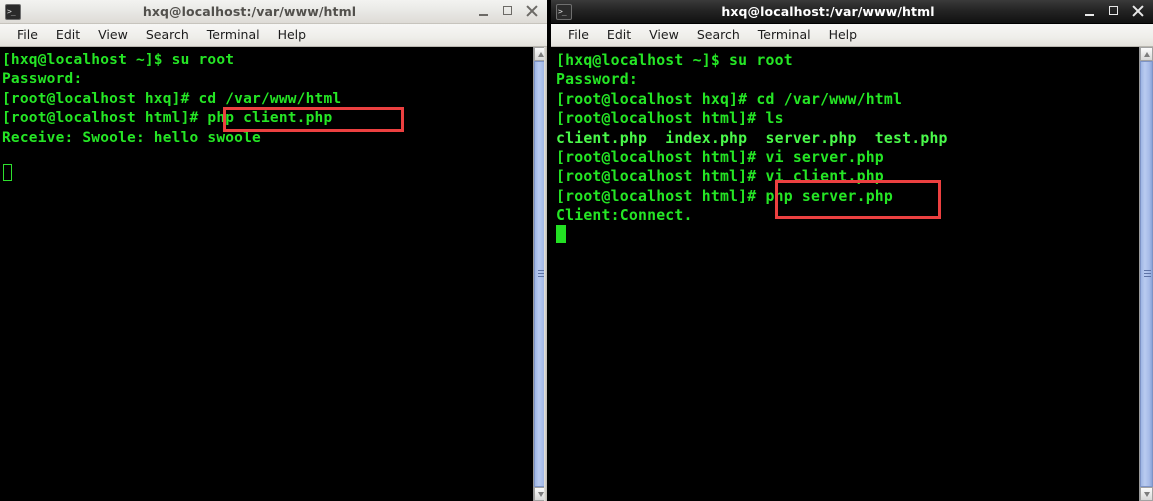  Describe the element at coordinates (1146, 54) in the screenshot. I see `scroll-up-icon` at that location.